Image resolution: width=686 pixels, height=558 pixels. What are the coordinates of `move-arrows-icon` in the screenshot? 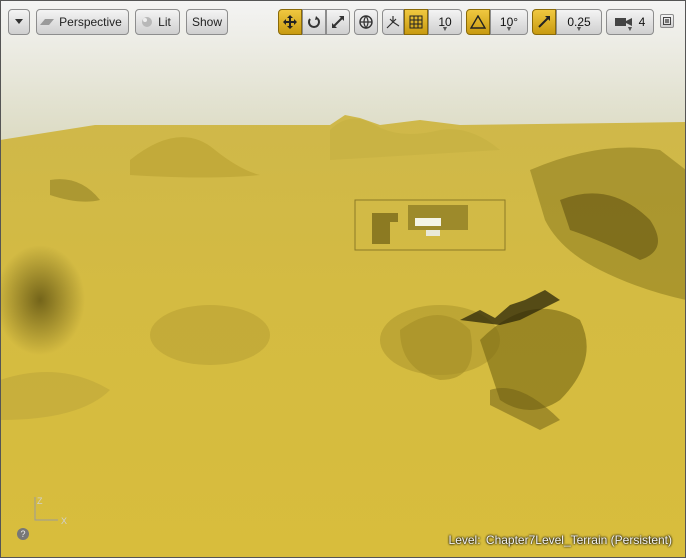 It's located at (290, 22).